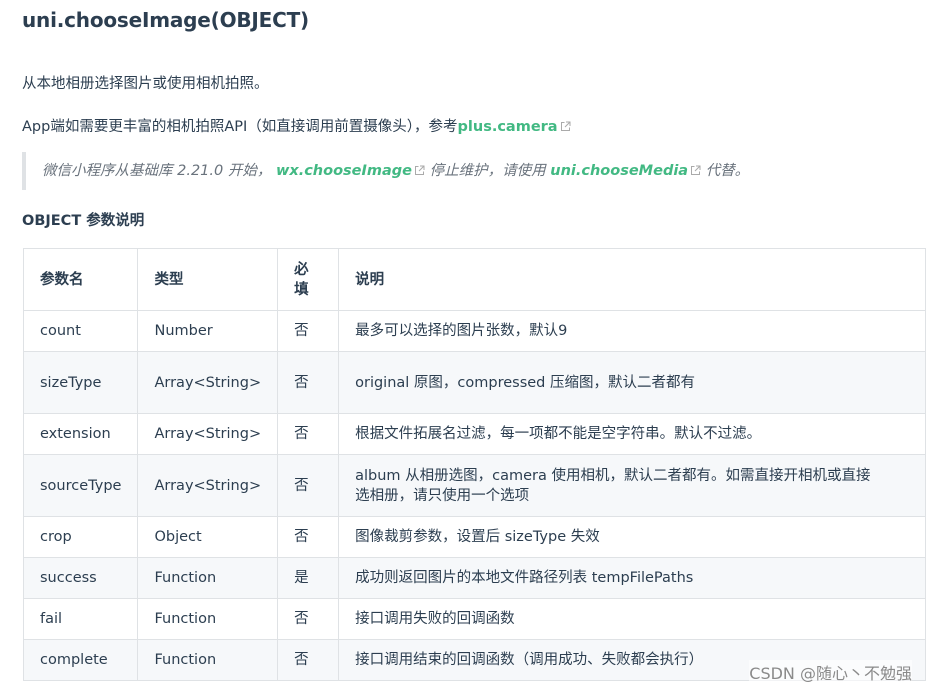 This screenshot has height=691, width=926. I want to click on header-type: 类型, so click(208, 279).